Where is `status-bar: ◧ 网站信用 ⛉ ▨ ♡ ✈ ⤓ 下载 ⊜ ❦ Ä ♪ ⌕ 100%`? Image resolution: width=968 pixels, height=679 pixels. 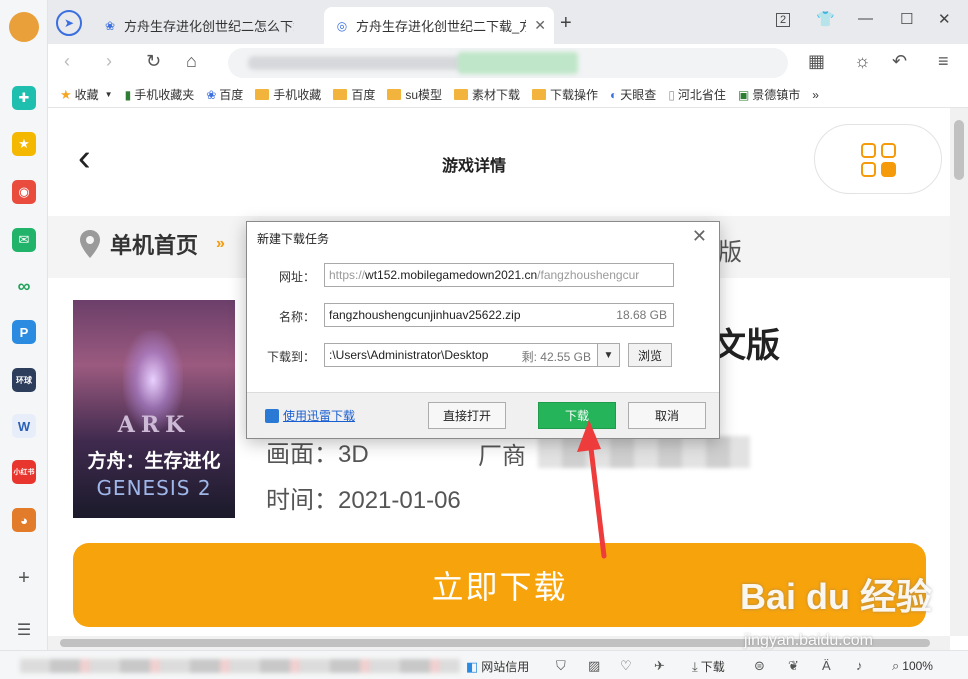
status-bar: ◧ 网站信用 ⛉ ▨ ♡ ✈ ⤓ 下载 ⊜ ❦ Ä ♪ ⌕ 100% is located at coordinates (484, 664).